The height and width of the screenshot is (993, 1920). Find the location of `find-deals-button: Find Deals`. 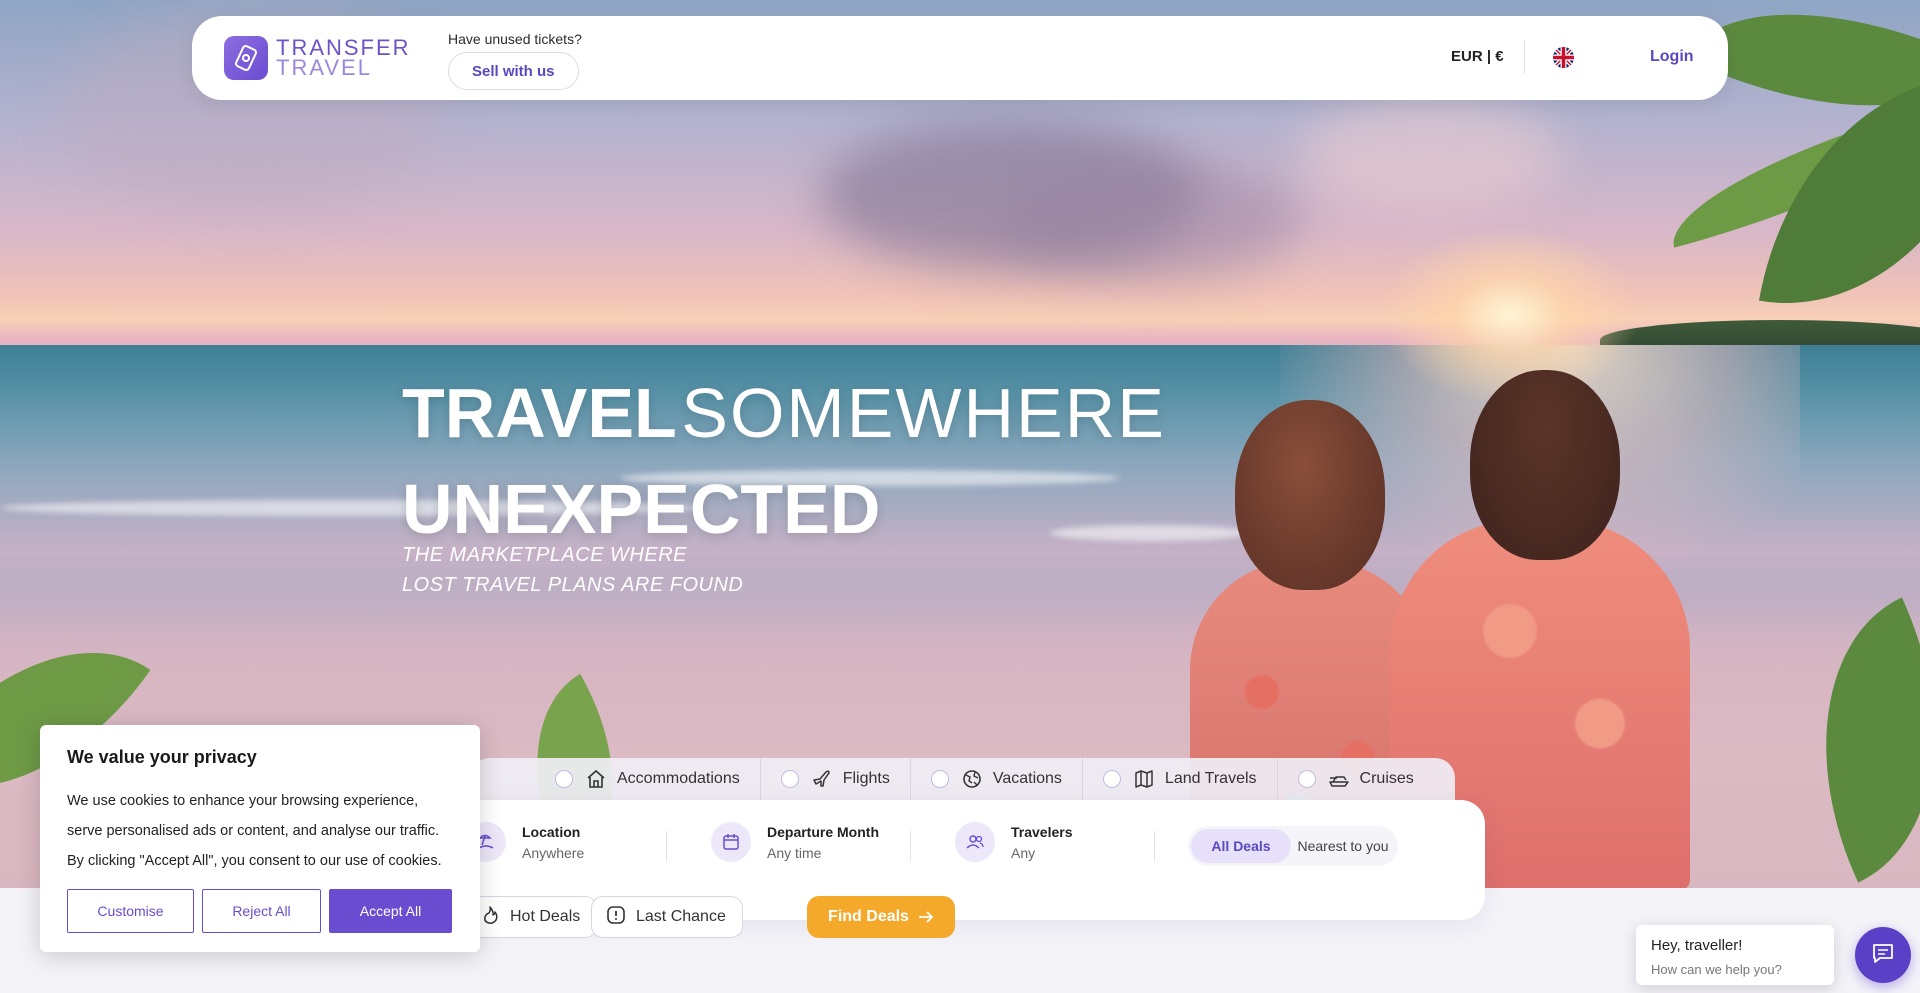

find-deals-button: Find Deals is located at coordinates (881, 917).